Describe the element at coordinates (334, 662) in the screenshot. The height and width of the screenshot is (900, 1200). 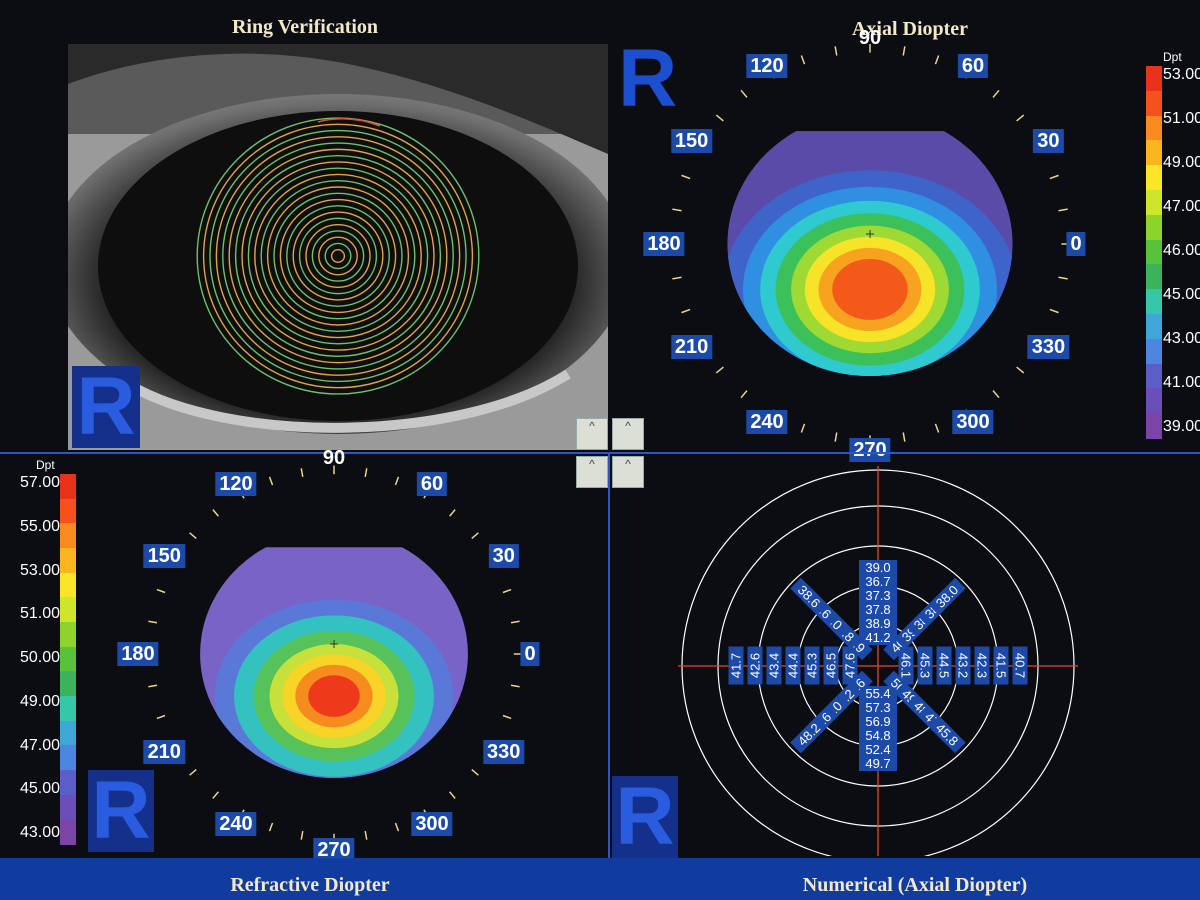
I see `topography-map` at that location.